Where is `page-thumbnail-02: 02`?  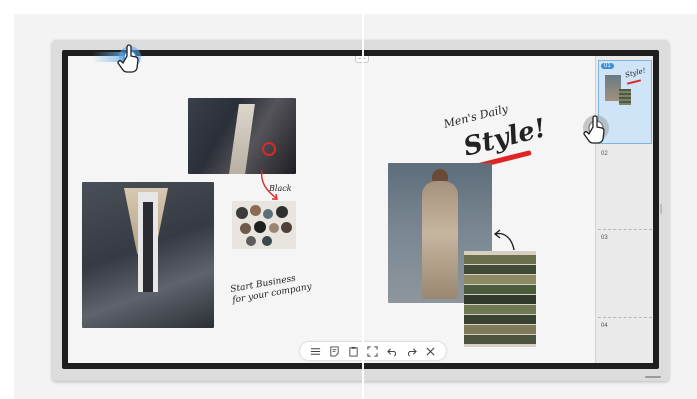
page-thumbnail-02: 02 is located at coordinates (625, 189).